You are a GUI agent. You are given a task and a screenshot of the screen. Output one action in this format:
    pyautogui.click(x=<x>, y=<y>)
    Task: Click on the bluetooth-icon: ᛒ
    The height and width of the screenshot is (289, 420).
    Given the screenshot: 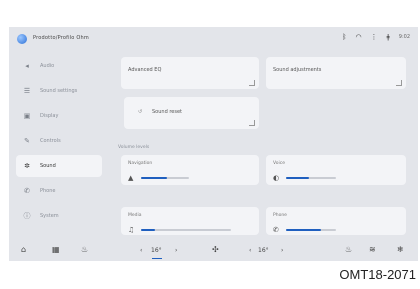 What is the action you would take?
    pyautogui.click(x=344, y=37)
    